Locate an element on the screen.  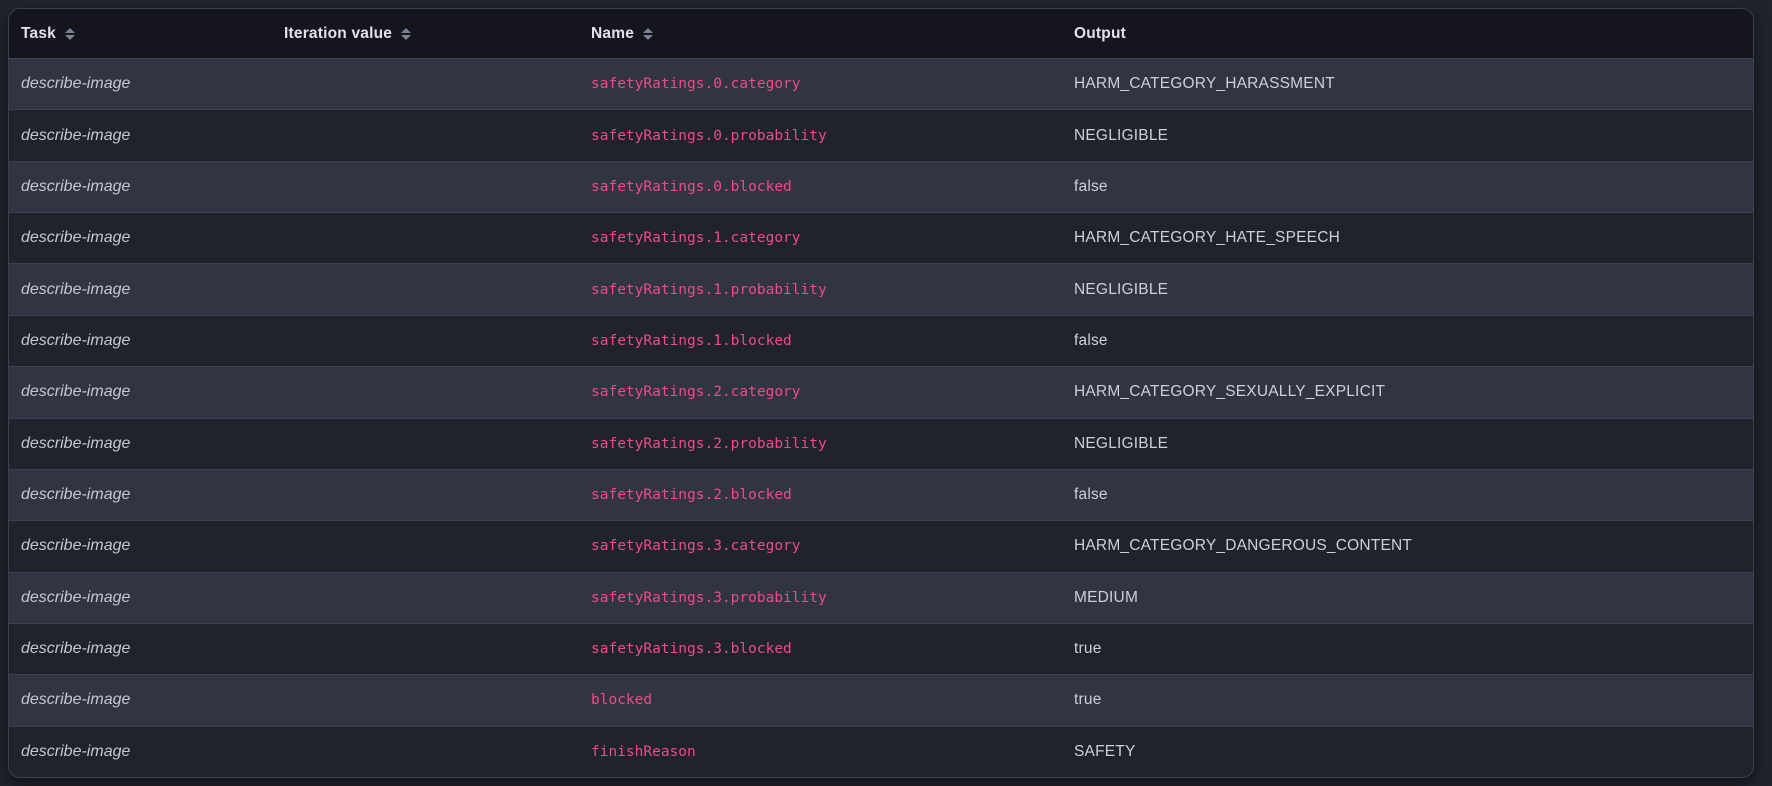
output-cell: HARM_CATEGORY_HATE_SPEECH is located at coordinates (1207, 238).